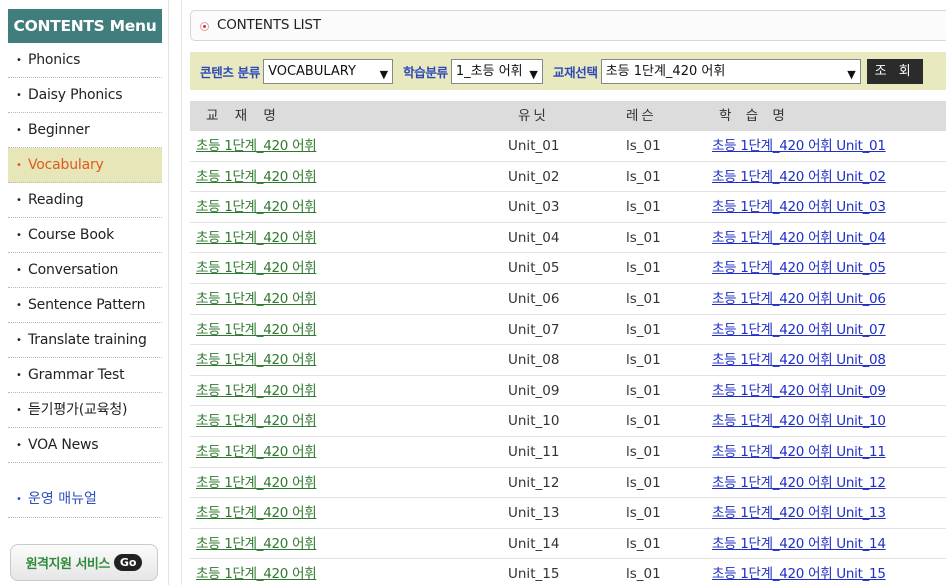 Image resolution: width=946 pixels, height=585 pixels. What do you see at coordinates (568, 25) in the screenshot?
I see `title-bar: CONTENTS LIST` at bounding box center [568, 25].